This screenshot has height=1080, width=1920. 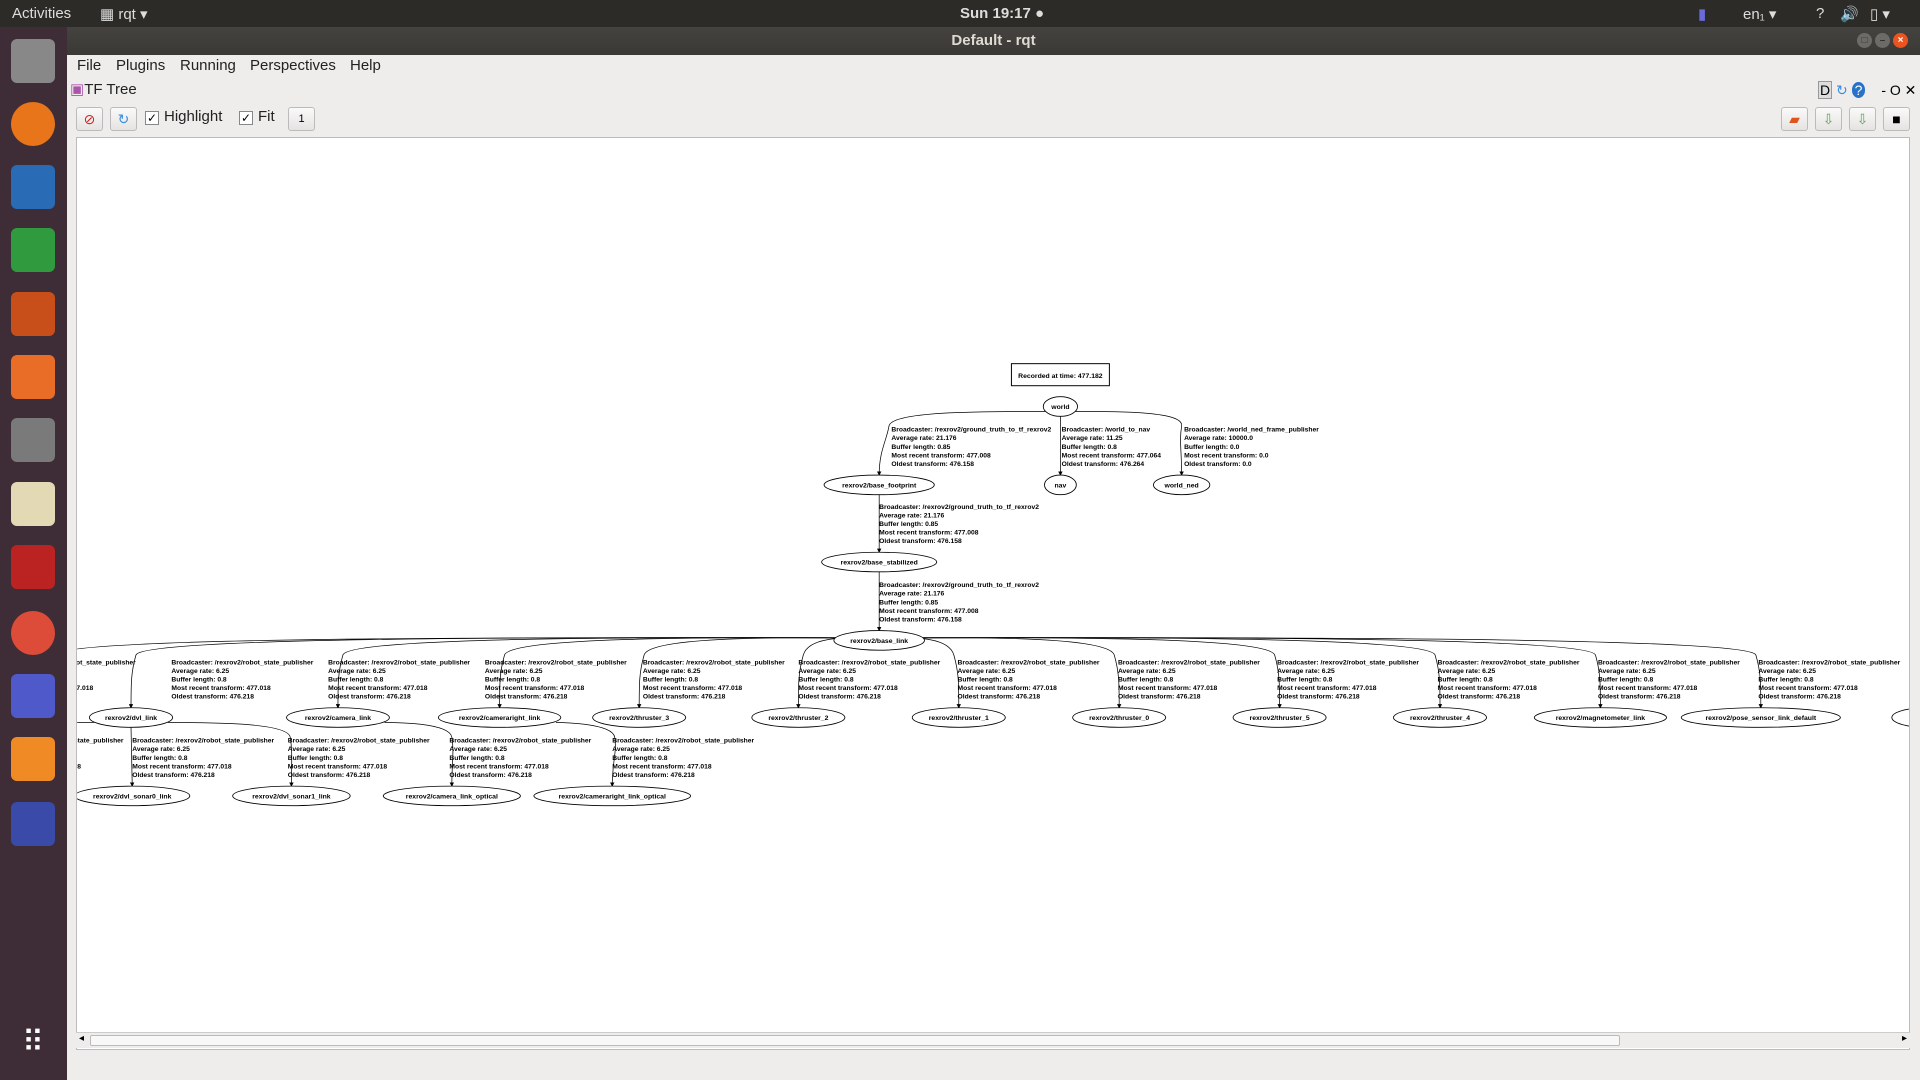 I want to click on refresh-icon: ↻, so click(x=123, y=119).